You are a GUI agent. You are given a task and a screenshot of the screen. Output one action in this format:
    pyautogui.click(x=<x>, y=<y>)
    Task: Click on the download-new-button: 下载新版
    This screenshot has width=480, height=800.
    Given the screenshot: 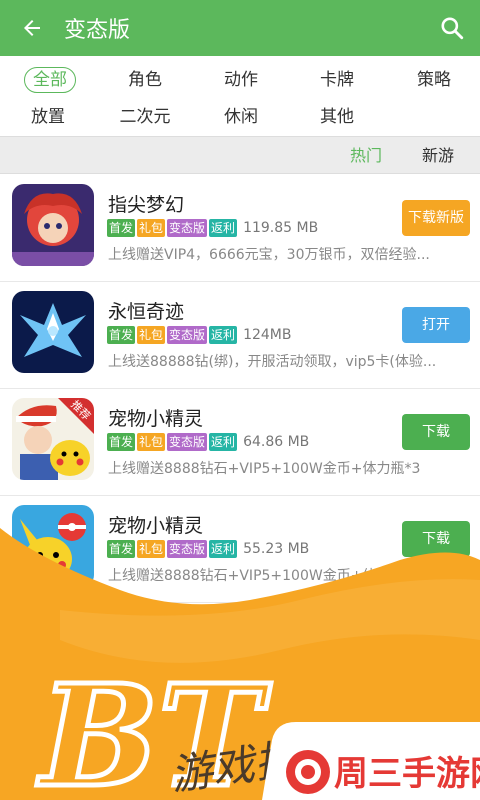 What is the action you would take?
    pyautogui.click(x=436, y=218)
    